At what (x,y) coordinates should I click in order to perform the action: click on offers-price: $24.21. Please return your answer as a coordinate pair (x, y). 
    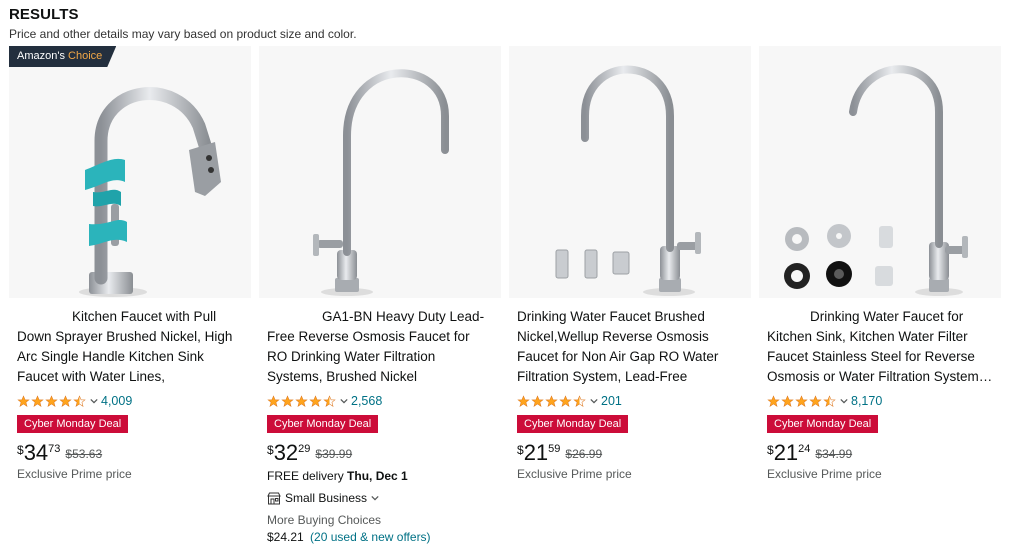
    Looking at the image, I should click on (285, 537).